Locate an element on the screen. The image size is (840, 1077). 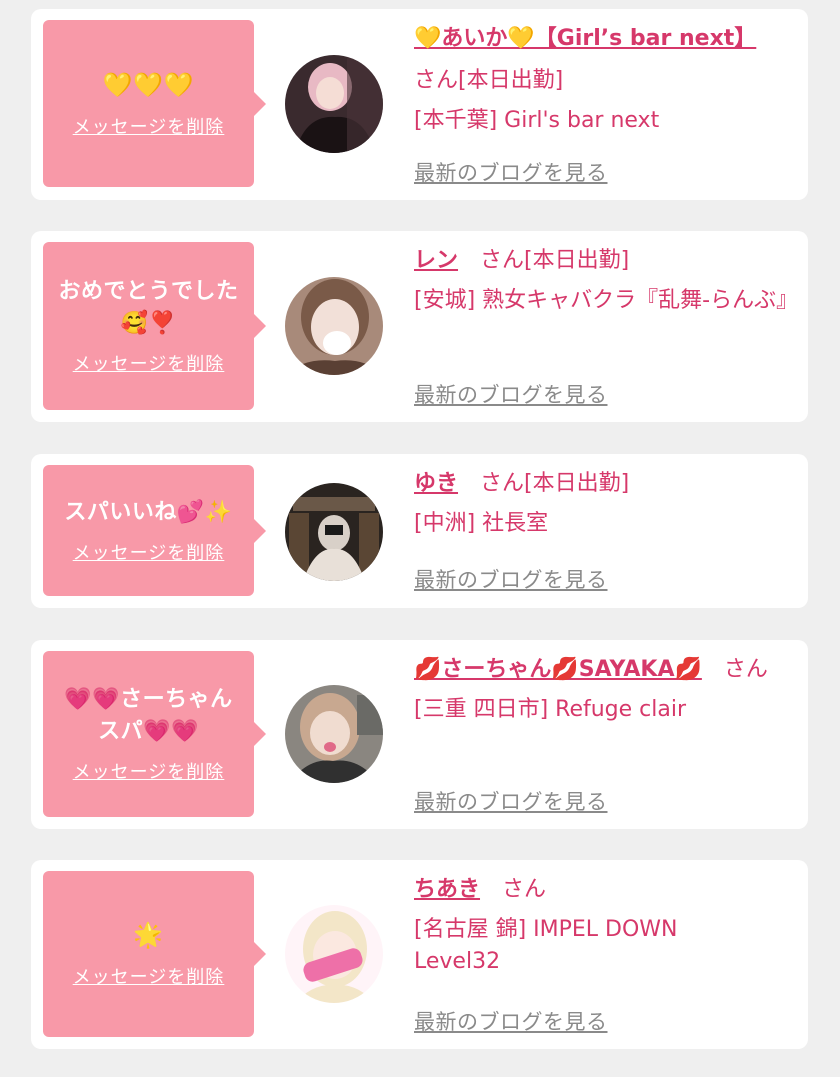
attendance-status: さん[本日出勤] is located at coordinates (489, 80).